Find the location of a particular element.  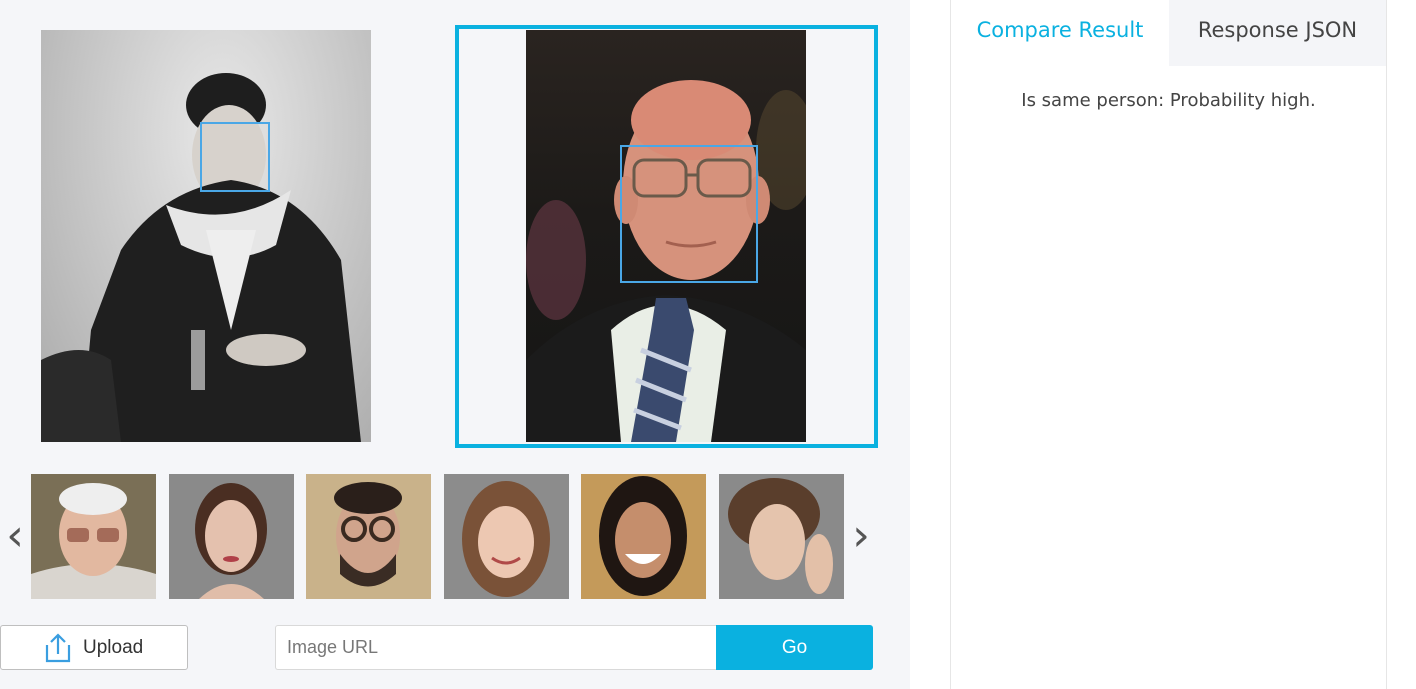

carousel-next-button: › is located at coordinates (861, 536).